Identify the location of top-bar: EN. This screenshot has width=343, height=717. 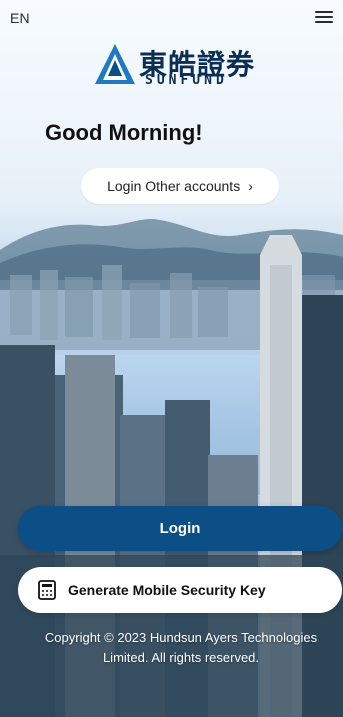
(171, 18).